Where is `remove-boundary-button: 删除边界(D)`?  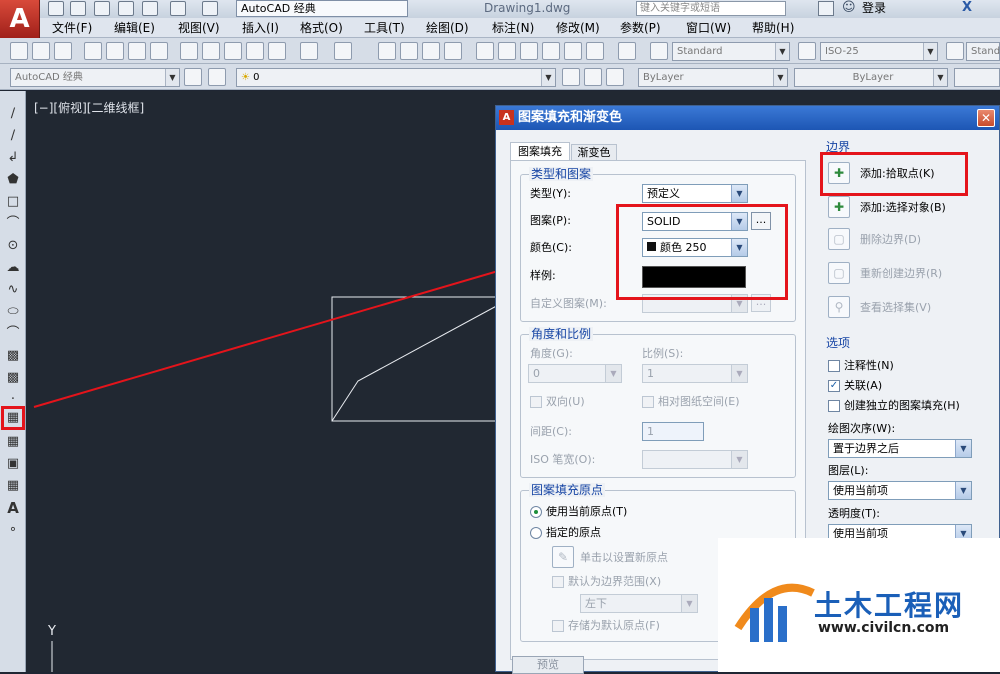
remove-boundary-button: 删除边界(D) is located at coordinates (890, 240).